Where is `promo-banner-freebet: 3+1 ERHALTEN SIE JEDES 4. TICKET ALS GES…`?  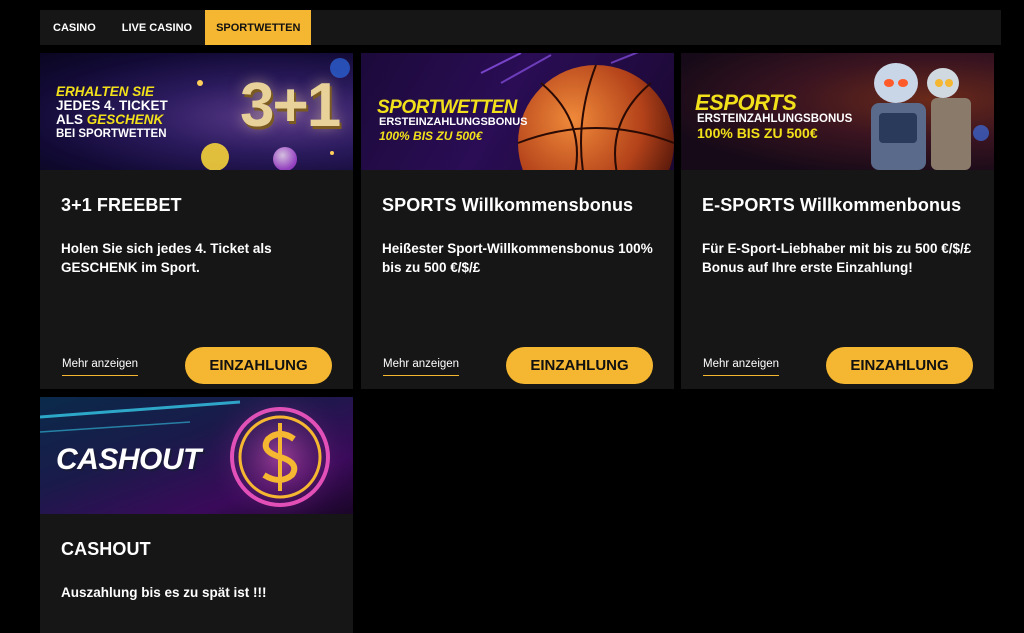
promo-banner-freebet: 3+1 ERHALTEN SIE JEDES 4. TICKET ALS GES… is located at coordinates (196, 111).